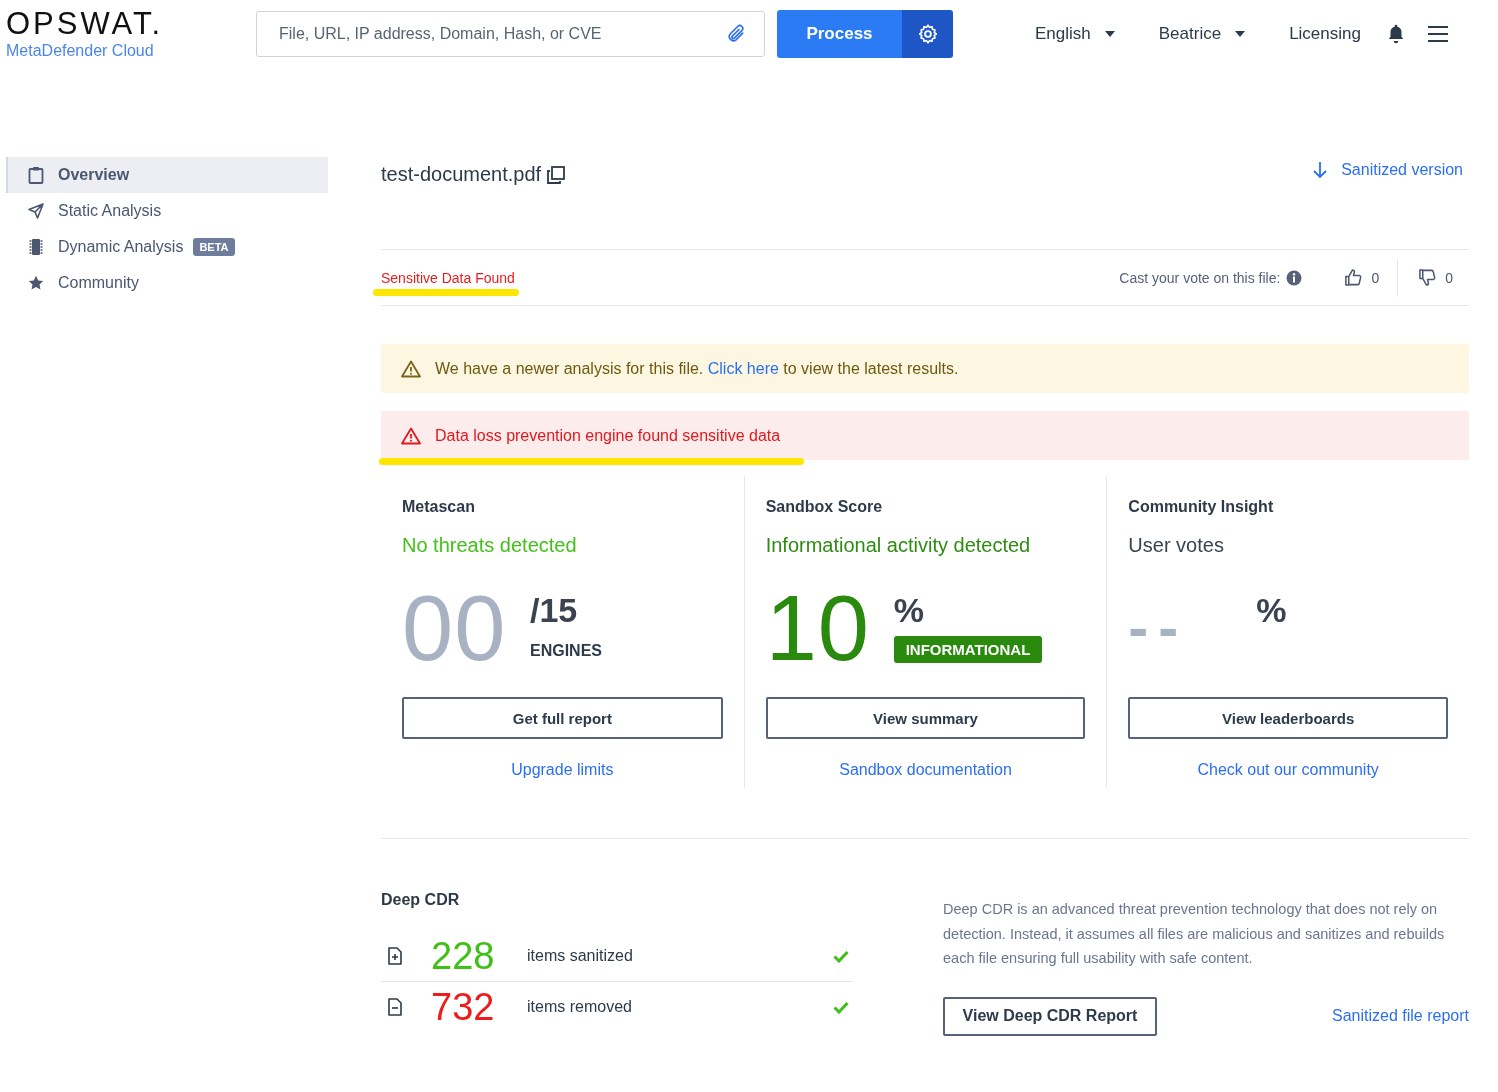  I want to click on language-dropdown: English, so click(1075, 34).